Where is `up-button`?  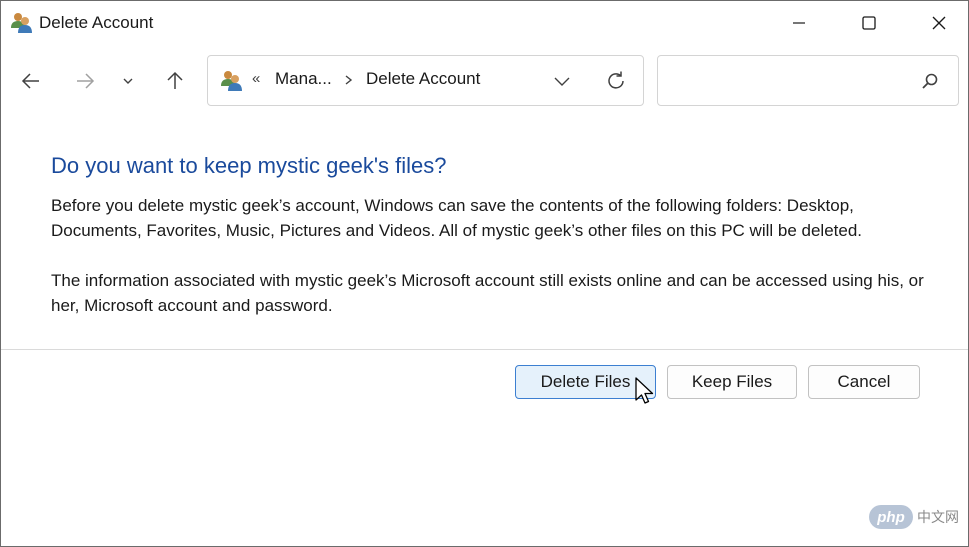
up-button is located at coordinates (175, 81).